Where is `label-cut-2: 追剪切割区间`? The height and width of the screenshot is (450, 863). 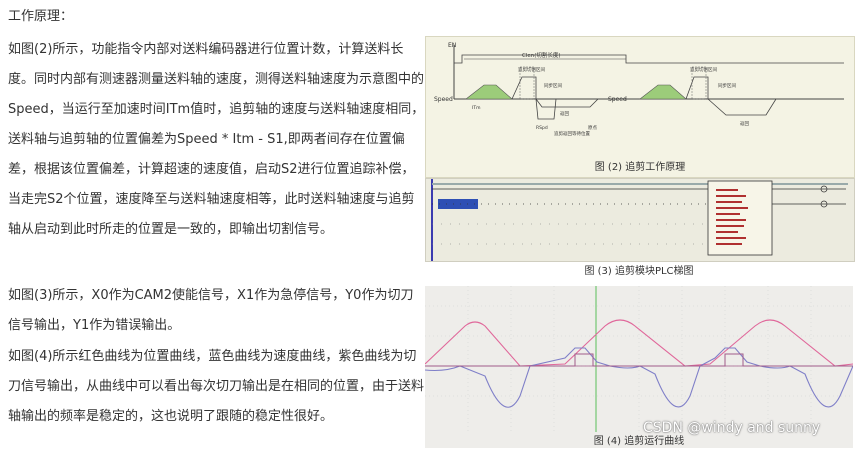
label-cut-2: 追剪切割区间 is located at coordinates (703, 69).